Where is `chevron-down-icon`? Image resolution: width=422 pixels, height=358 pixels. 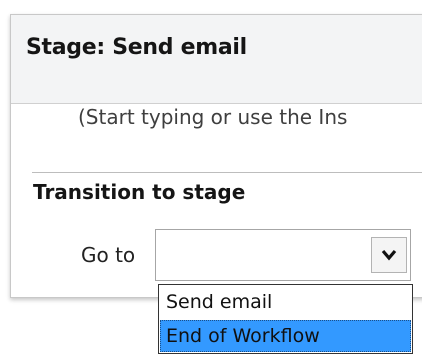
chevron-down-icon is located at coordinates (389, 255).